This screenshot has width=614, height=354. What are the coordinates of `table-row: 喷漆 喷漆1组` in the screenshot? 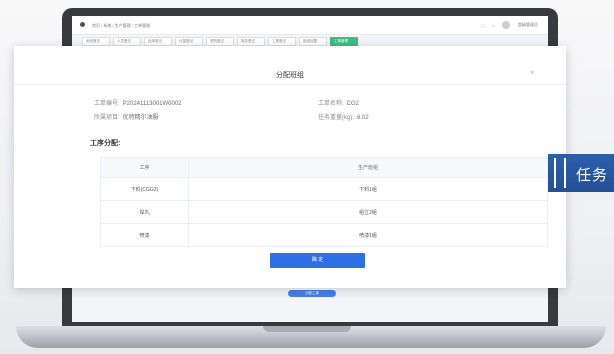 It's located at (324, 235).